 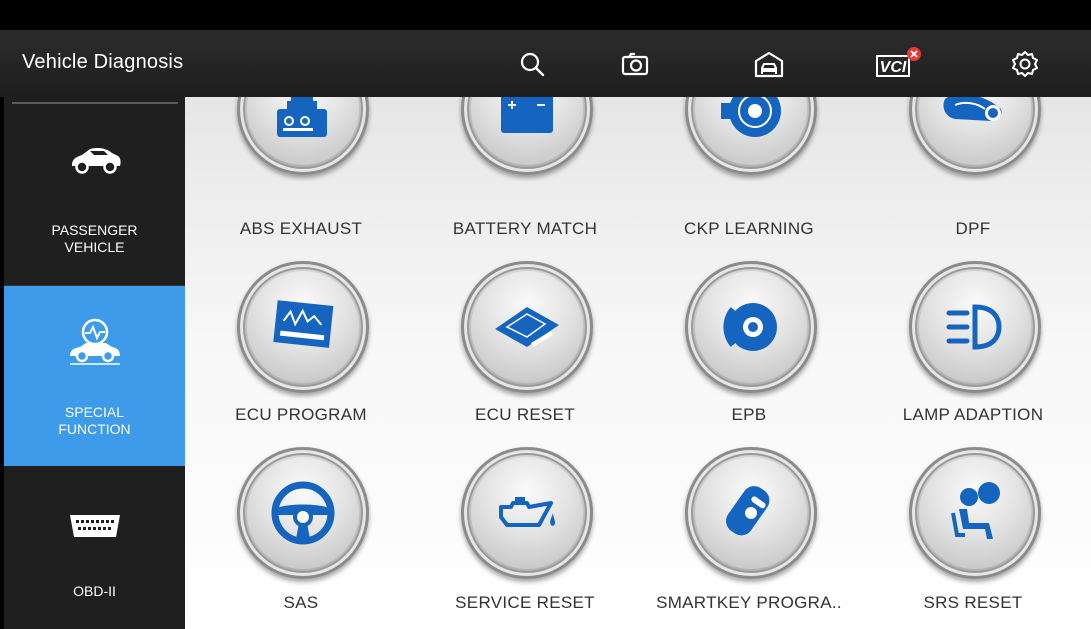 What do you see at coordinates (94, 547) in the screenshot?
I see `sidebar-item-obd-ii: OBD-II` at bounding box center [94, 547].